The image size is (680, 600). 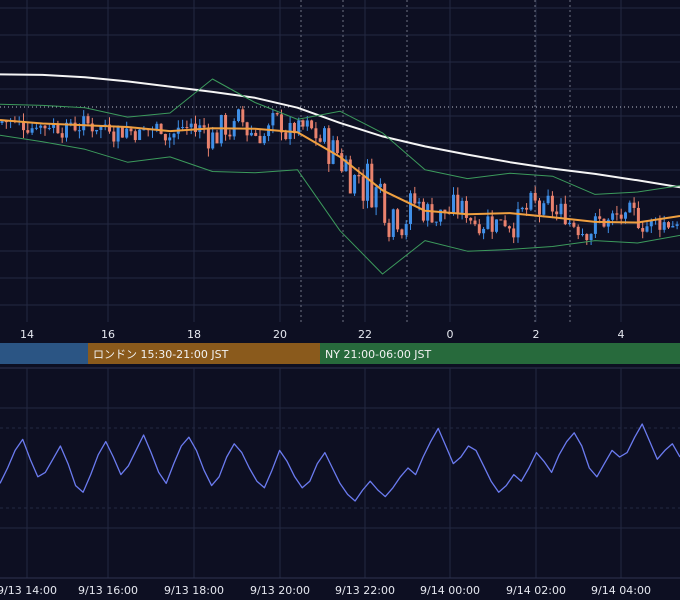 What do you see at coordinates (28, 590) in the screenshot?
I see `osc-x-tick-label: 9/13 14:00` at bounding box center [28, 590].